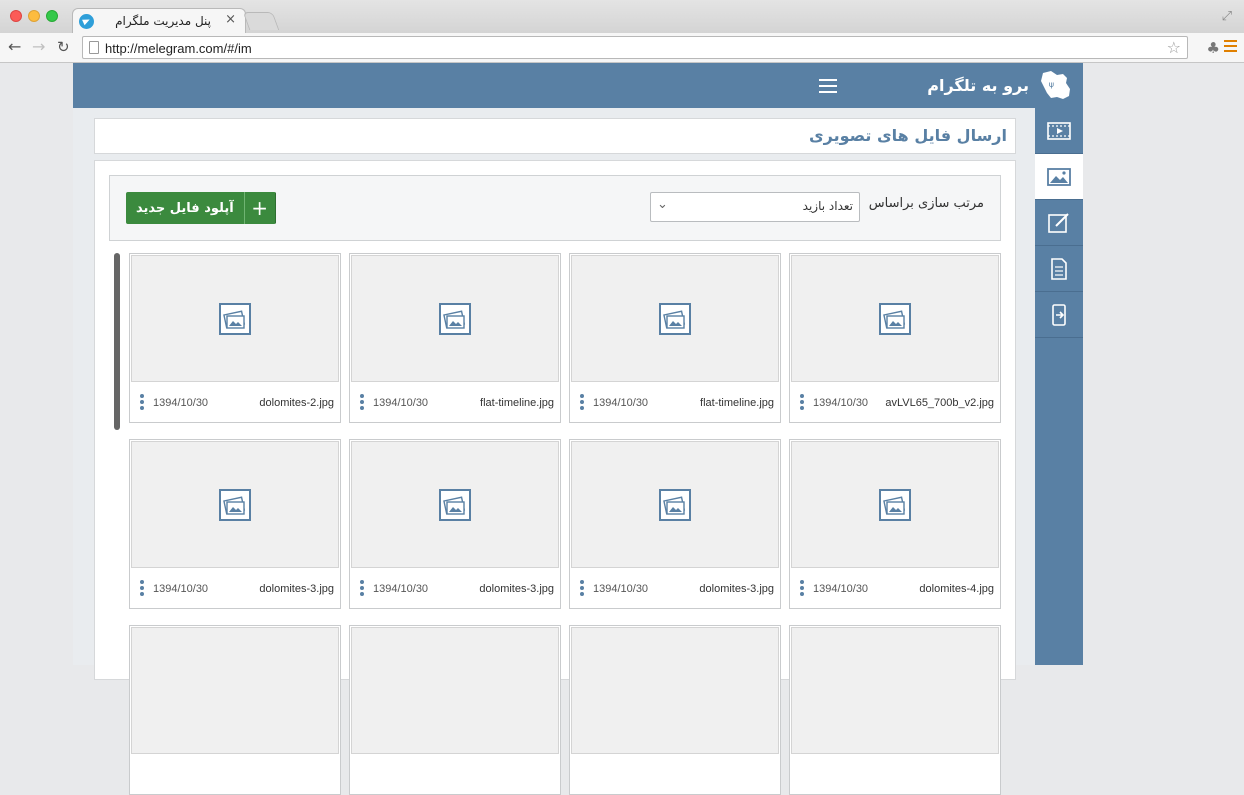 The height and width of the screenshot is (795, 1244). Describe the element at coordinates (978, 85) in the screenshot. I see `brand-label: برو به تلگرام` at that location.